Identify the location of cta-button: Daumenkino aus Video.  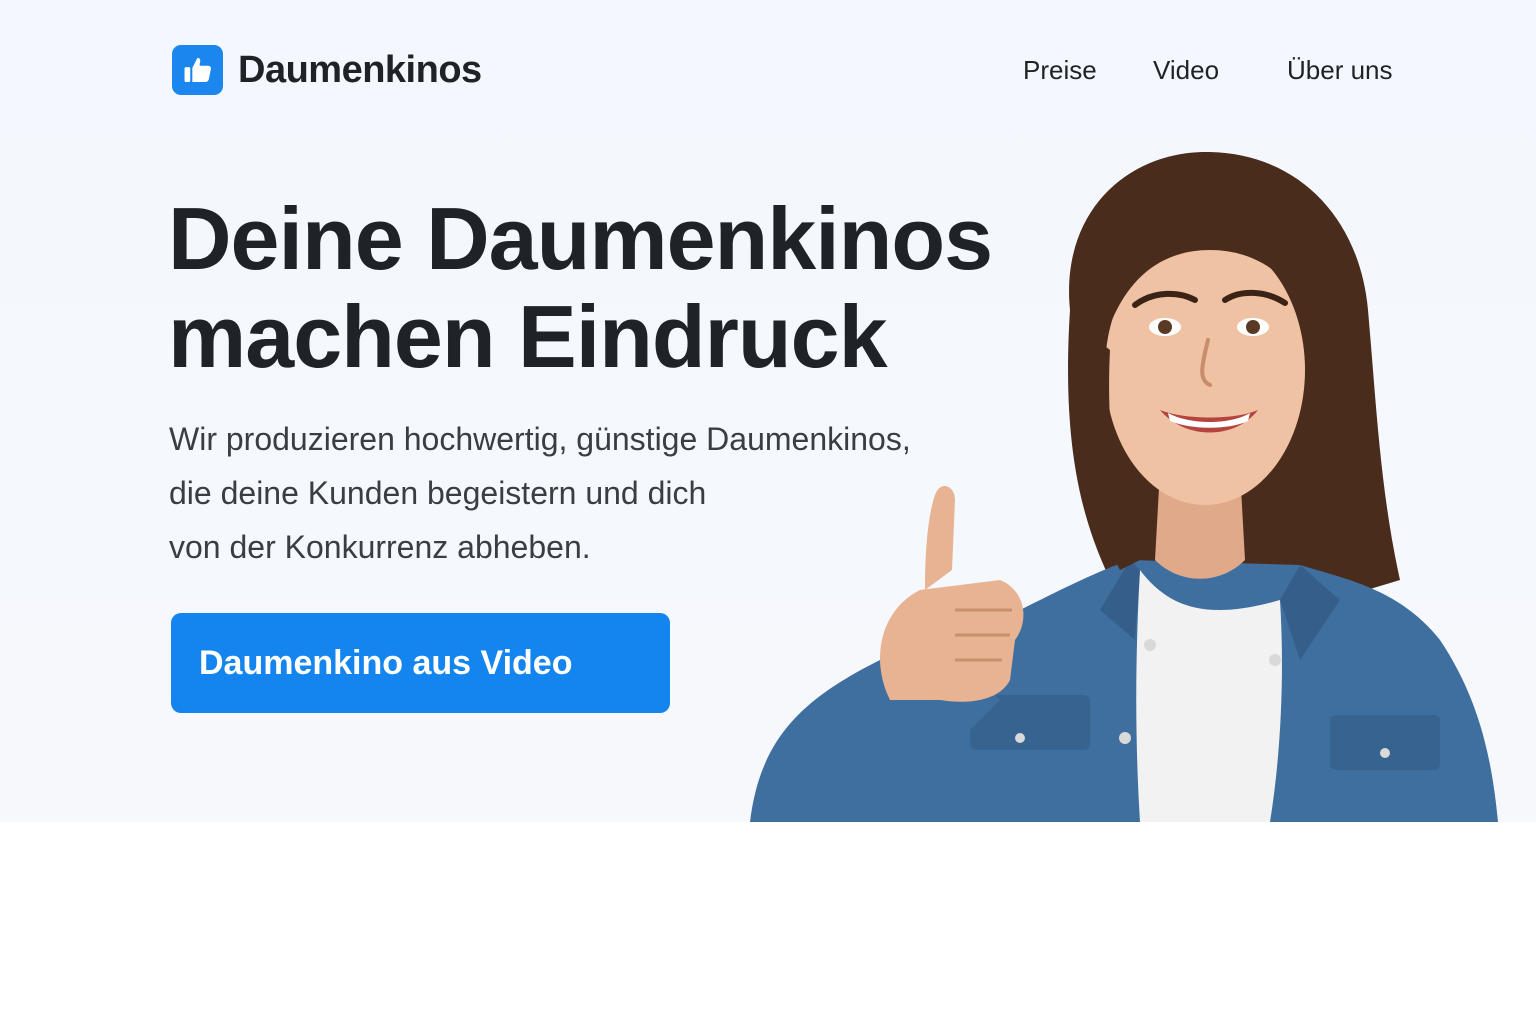
(420, 663).